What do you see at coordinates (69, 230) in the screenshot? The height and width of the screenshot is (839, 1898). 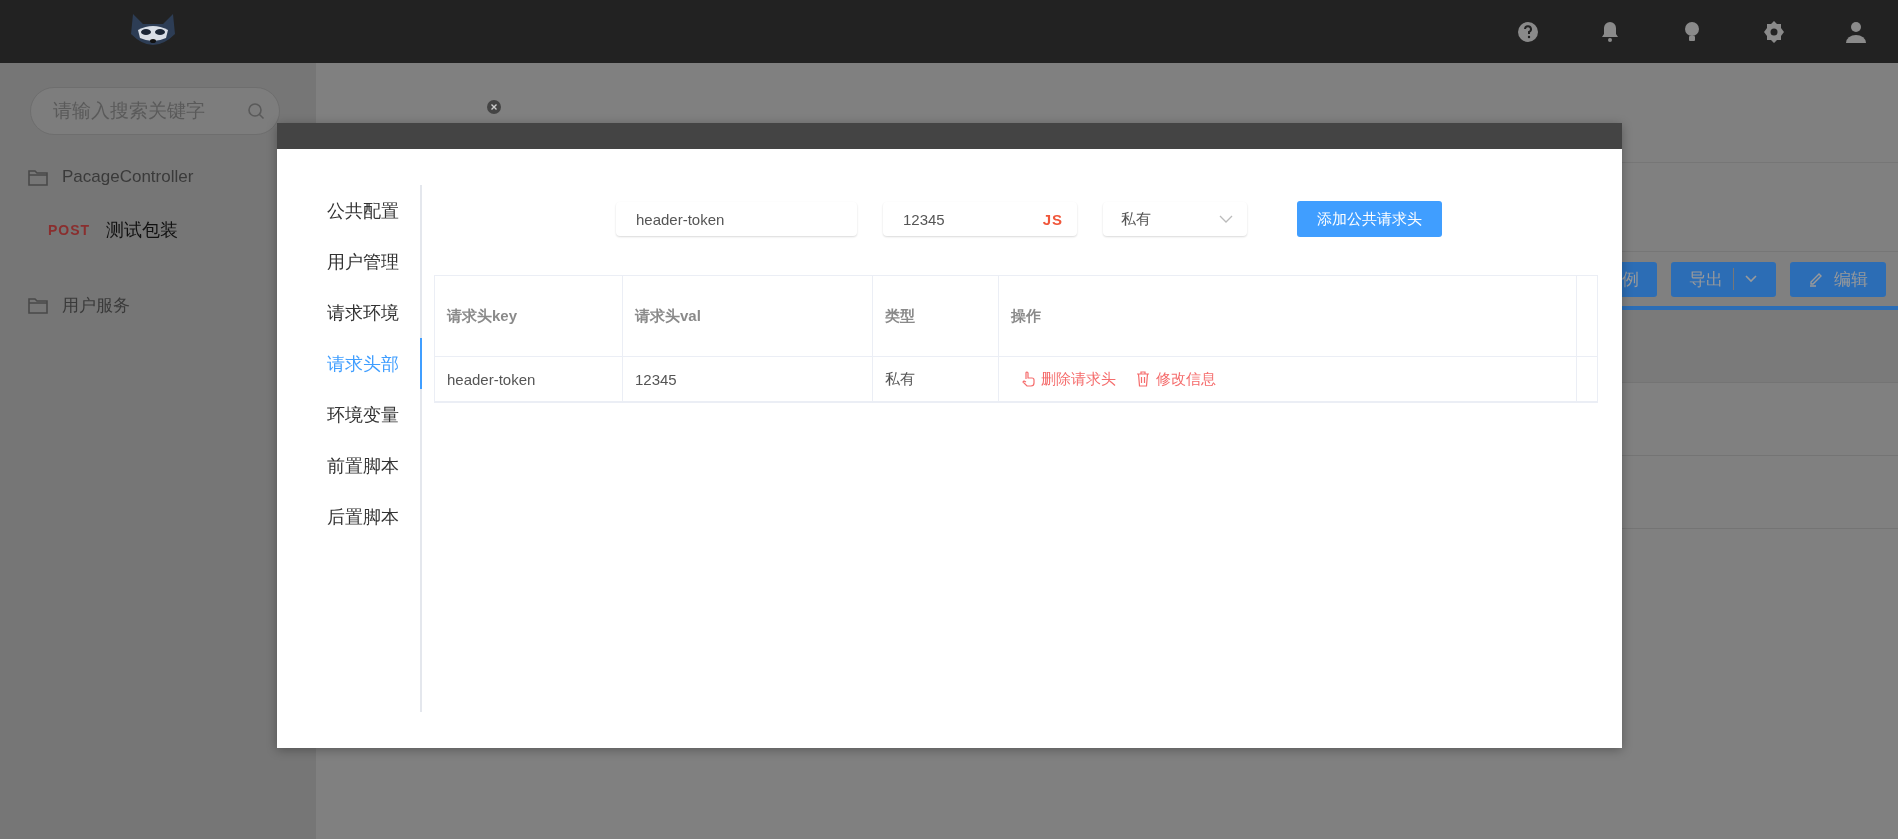 I see `method-label: POST` at bounding box center [69, 230].